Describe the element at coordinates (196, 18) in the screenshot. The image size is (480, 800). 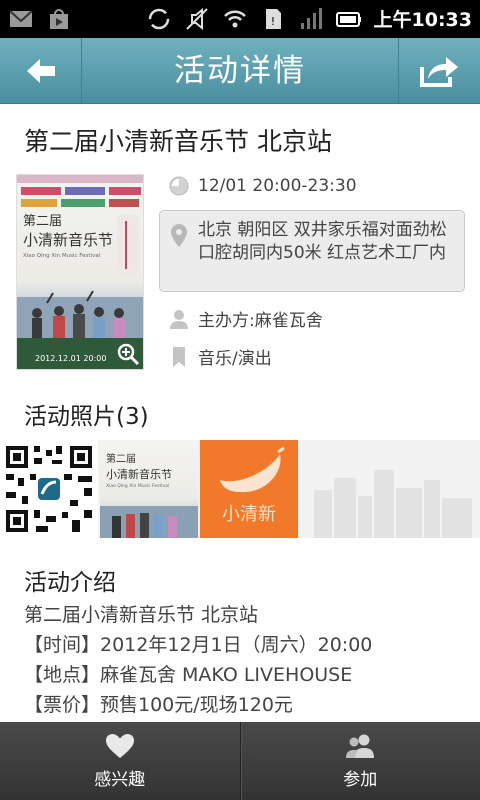
I see `mute-icon` at that location.